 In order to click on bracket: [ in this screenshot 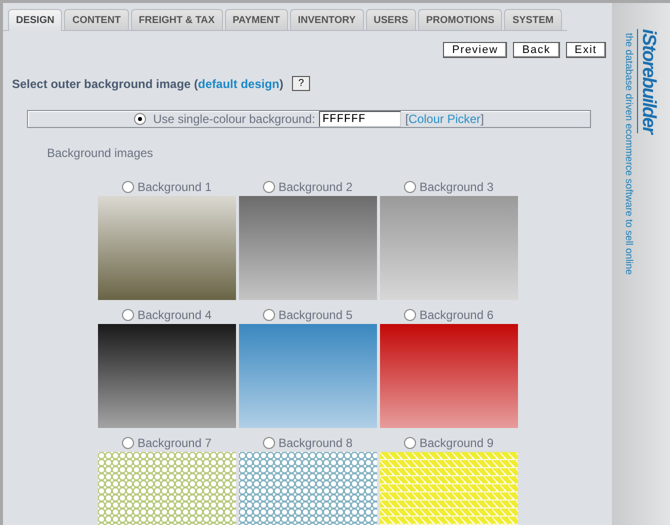, I will do `click(407, 119)`.